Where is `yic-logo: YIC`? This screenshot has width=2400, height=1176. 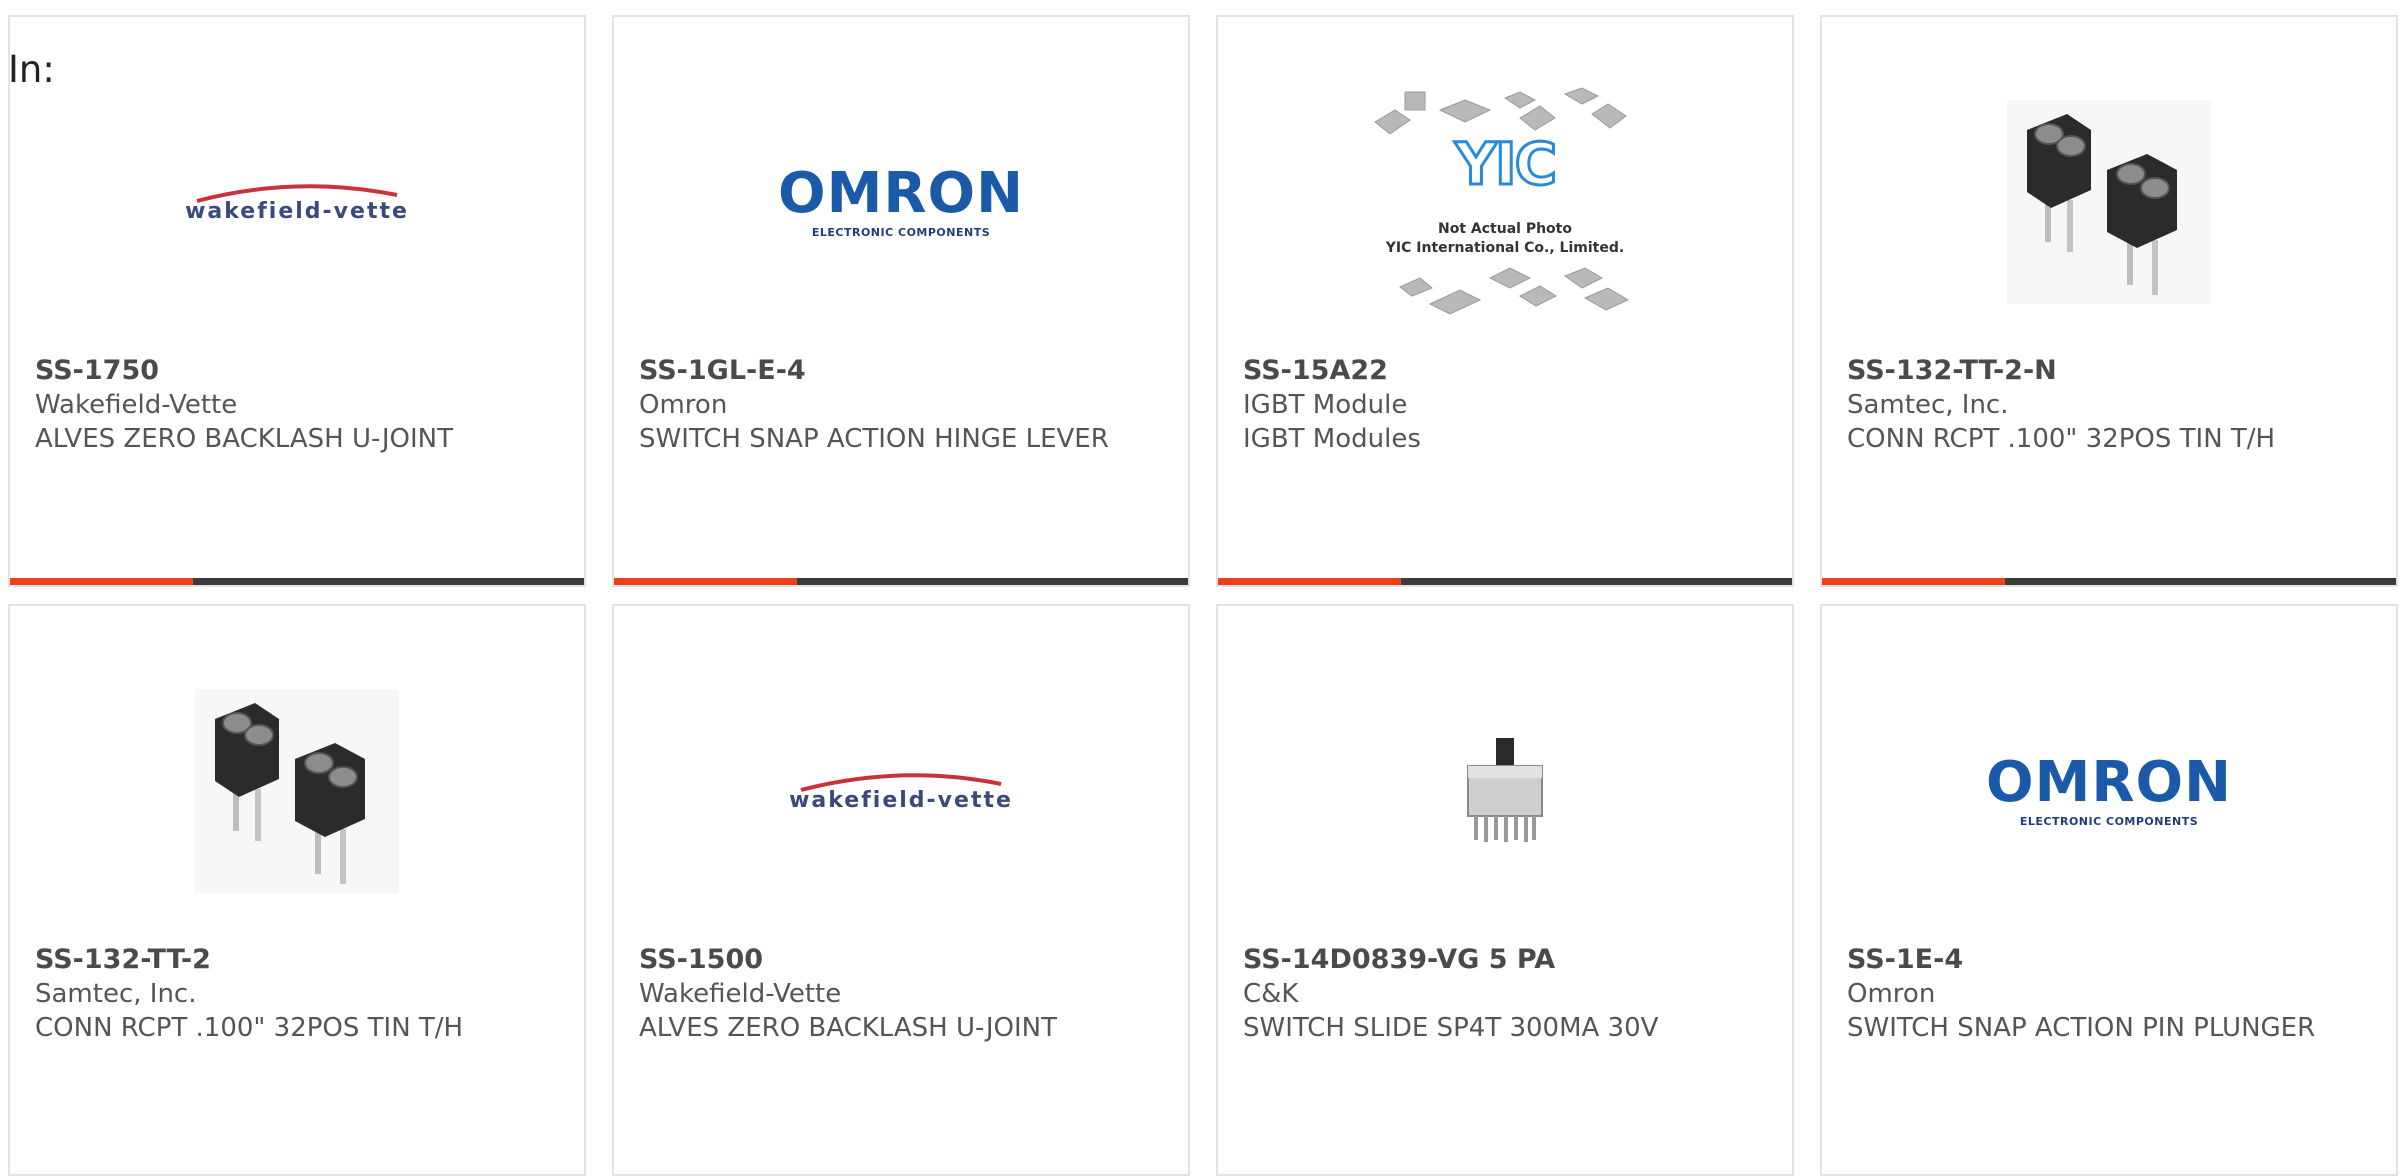 yic-logo: YIC is located at coordinates (1505, 164).